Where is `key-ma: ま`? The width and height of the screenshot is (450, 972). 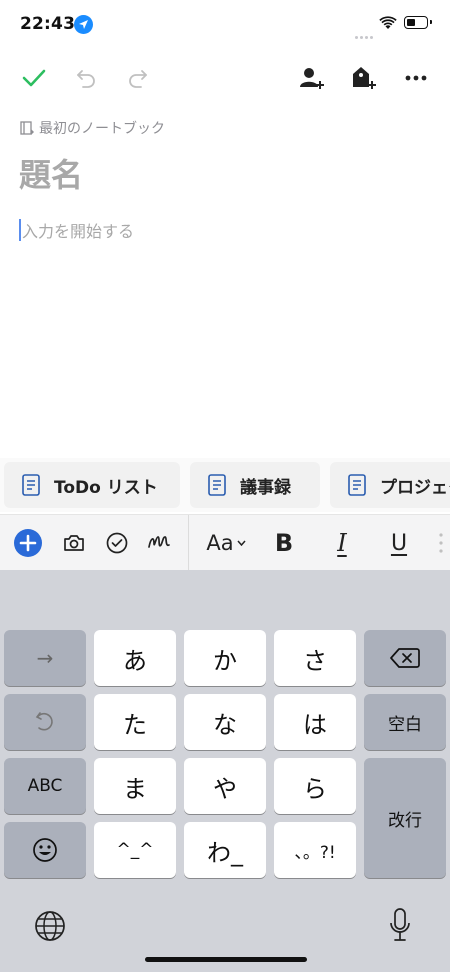
key-ma: ま is located at coordinates (135, 786).